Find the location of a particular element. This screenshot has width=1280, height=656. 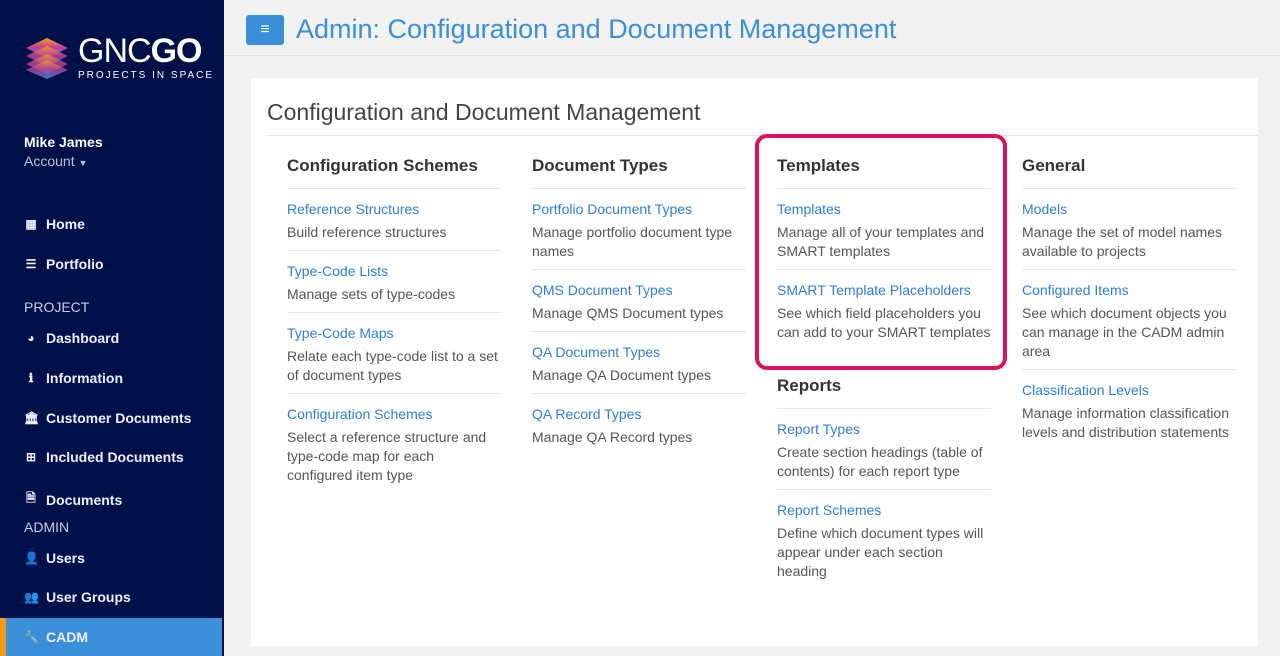

info-icon: ℹ is located at coordinates (31, 378).